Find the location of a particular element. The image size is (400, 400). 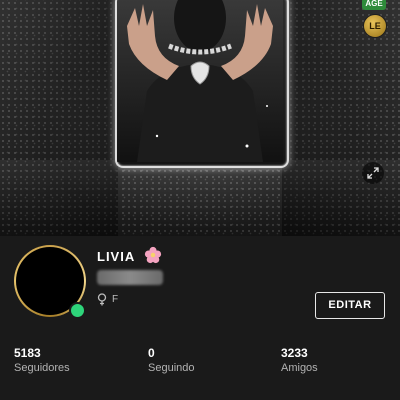

stat-value: 5183 is located at coordinates (27, 353).